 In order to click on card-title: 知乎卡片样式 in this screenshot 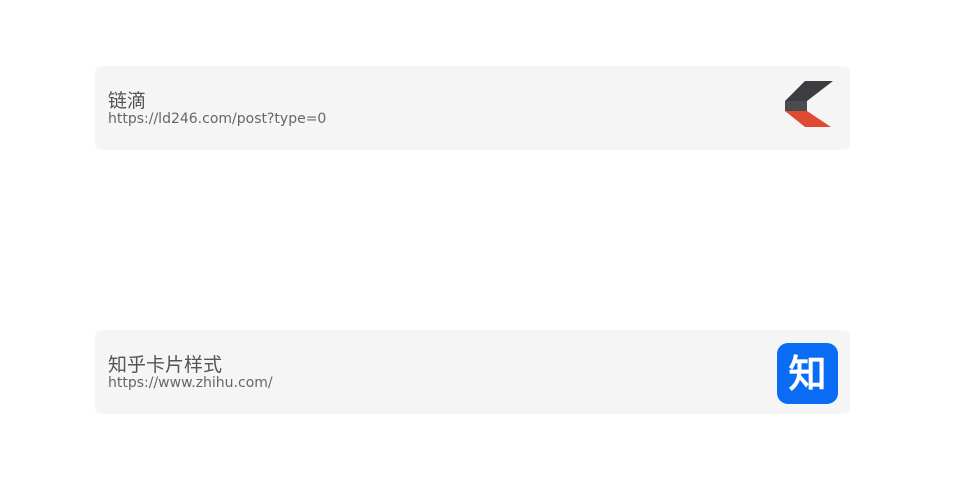, I will do `click(165, 365)`.